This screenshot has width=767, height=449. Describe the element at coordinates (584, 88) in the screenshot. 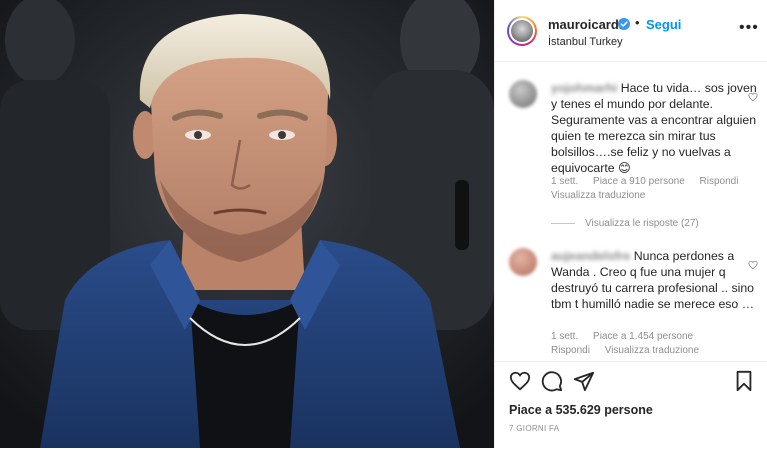

I see `comment-author: yojohmarhi` at that location.